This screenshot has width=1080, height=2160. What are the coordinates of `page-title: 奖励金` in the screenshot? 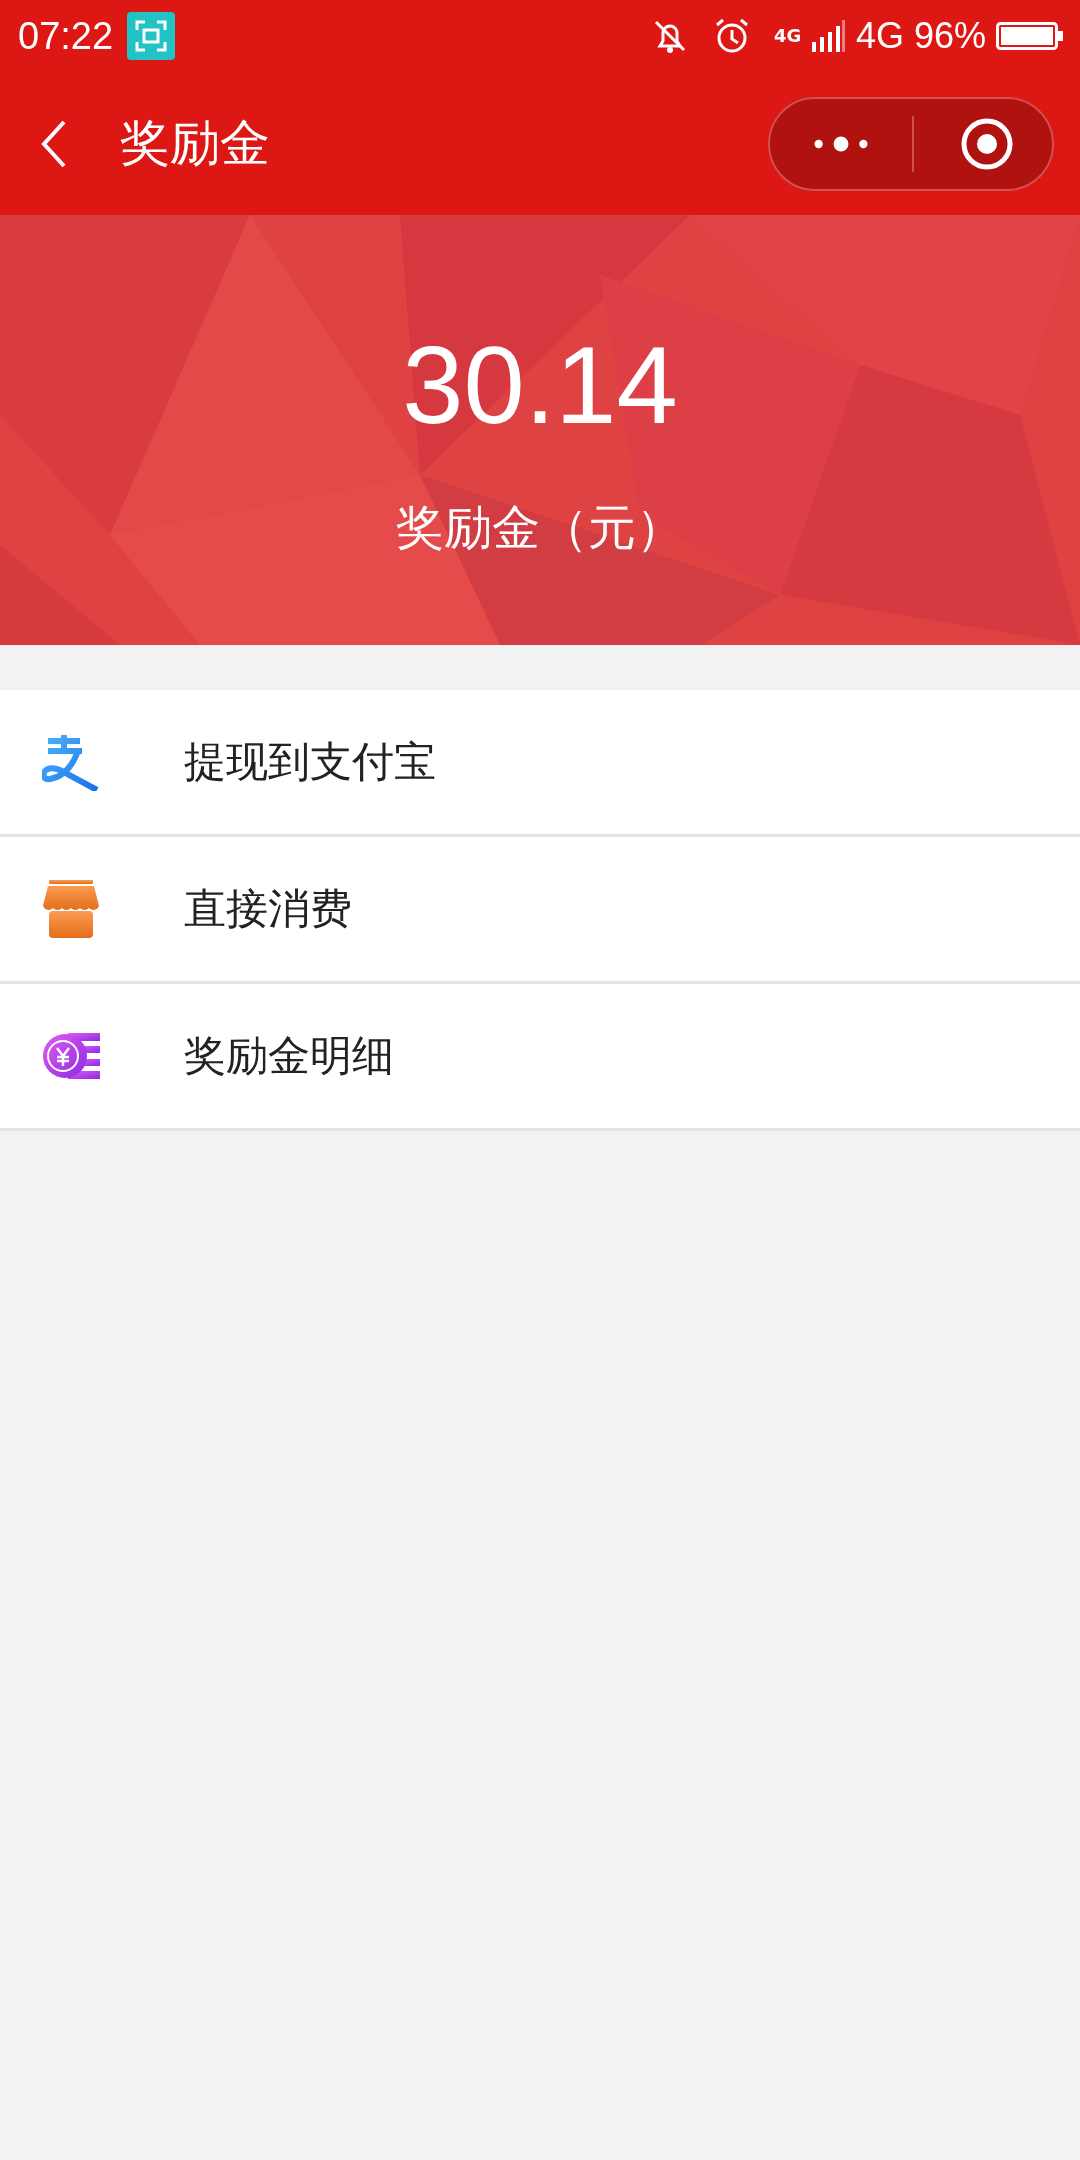 It's located at (195, 143).